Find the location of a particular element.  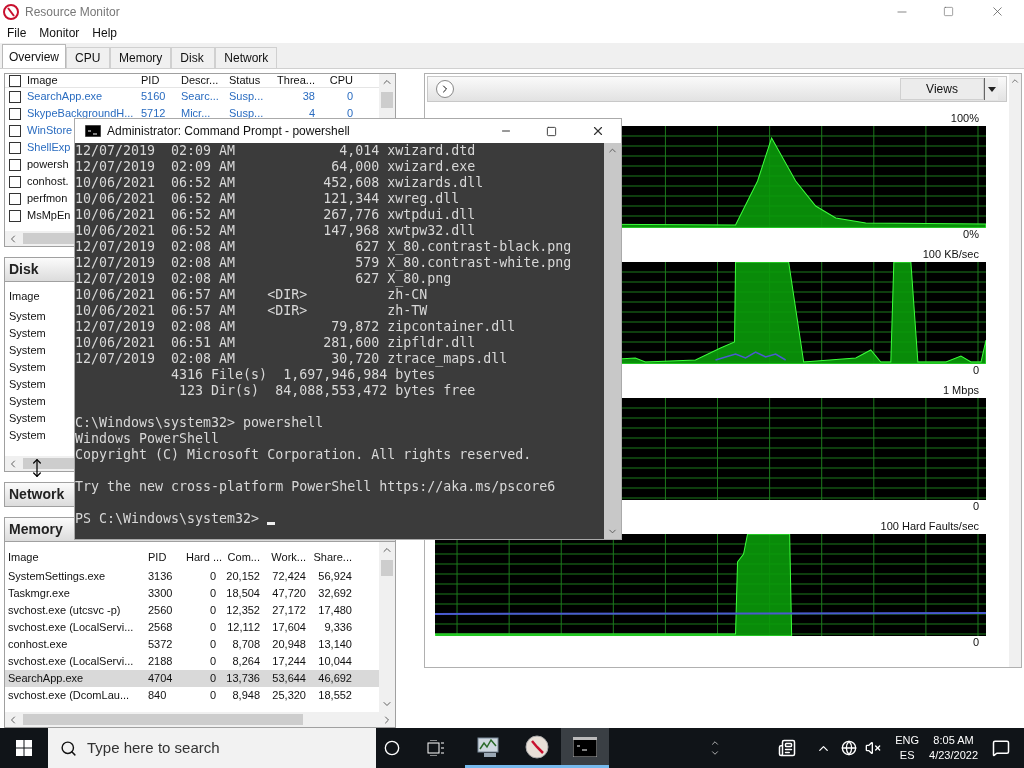

table-cell-text: 25,320 is located at coordinates (289, 696).